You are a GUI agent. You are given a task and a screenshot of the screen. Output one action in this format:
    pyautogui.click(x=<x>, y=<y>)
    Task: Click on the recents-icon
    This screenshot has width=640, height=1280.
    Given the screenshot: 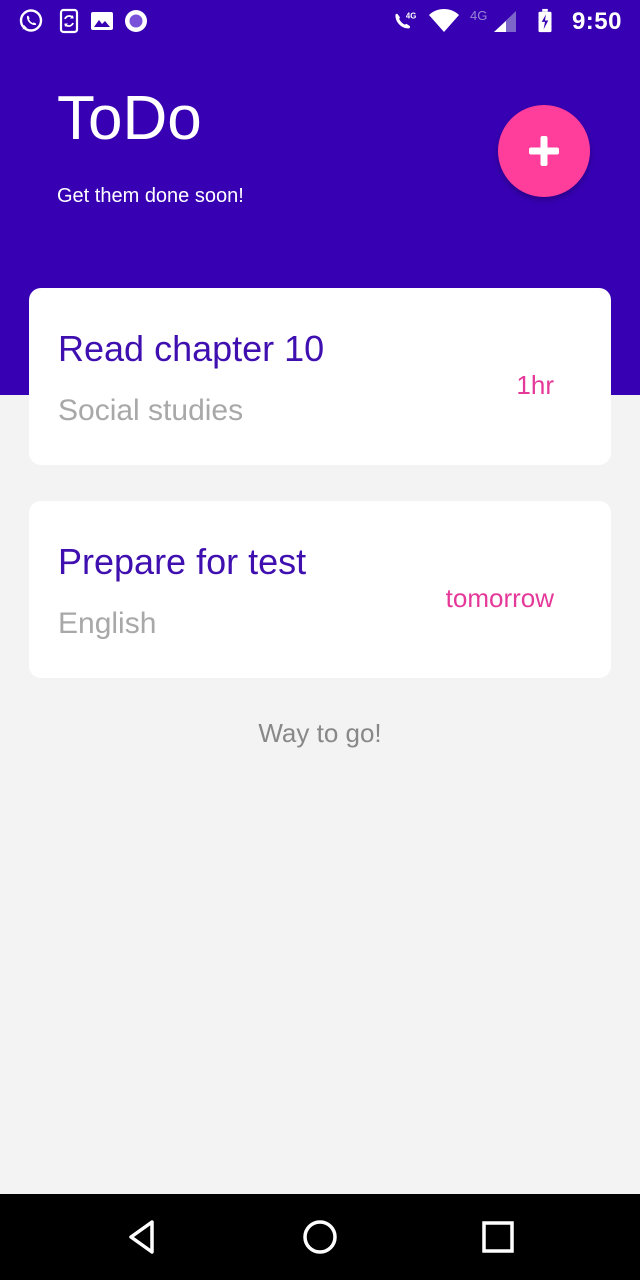 What is the action you would take?
    pyautogui.click(x=498, y=1237)
    